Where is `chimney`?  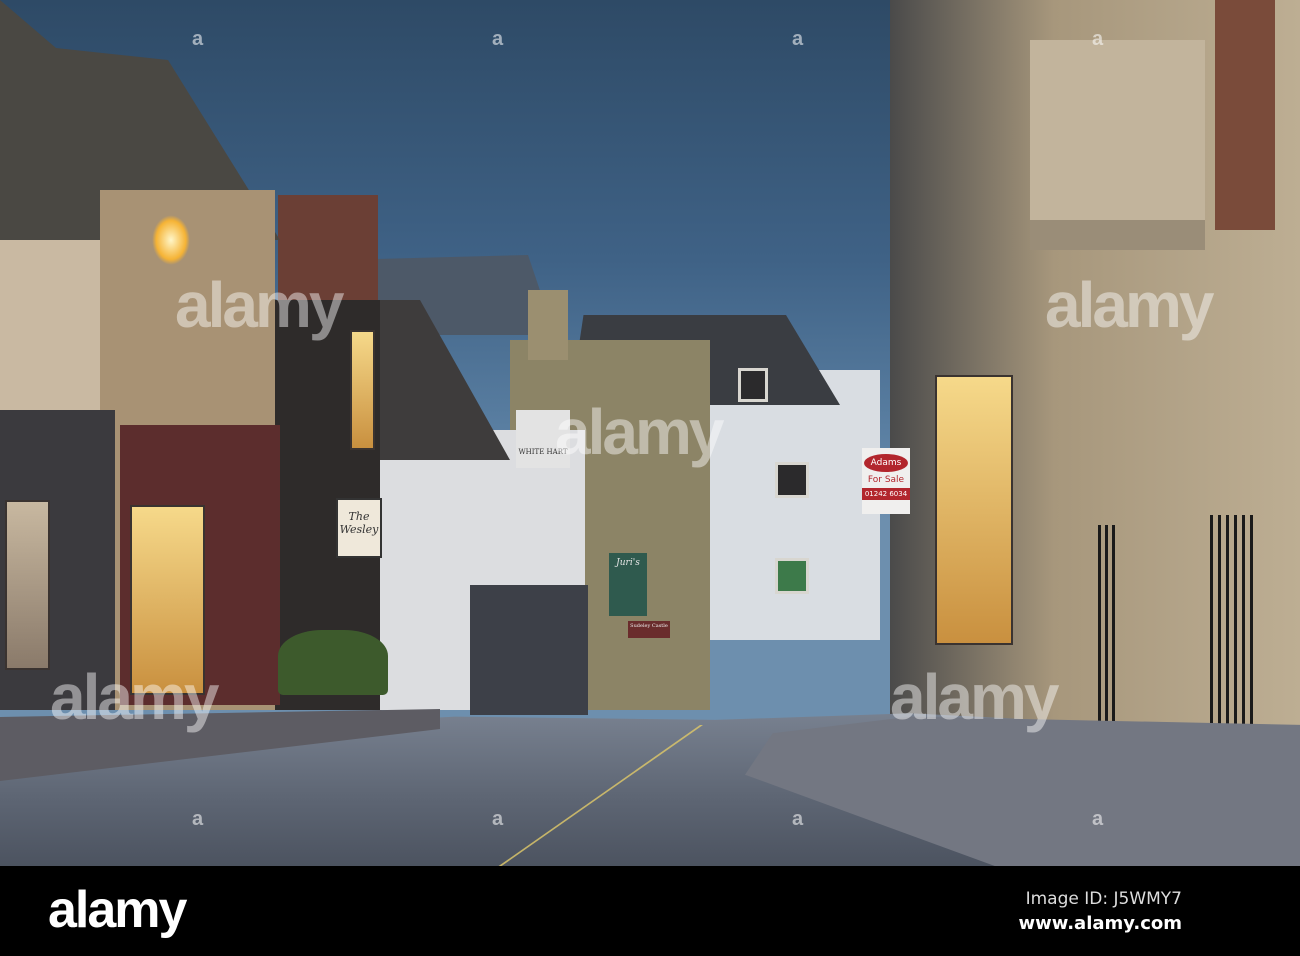 chimney is located at coordinates (548, 325).